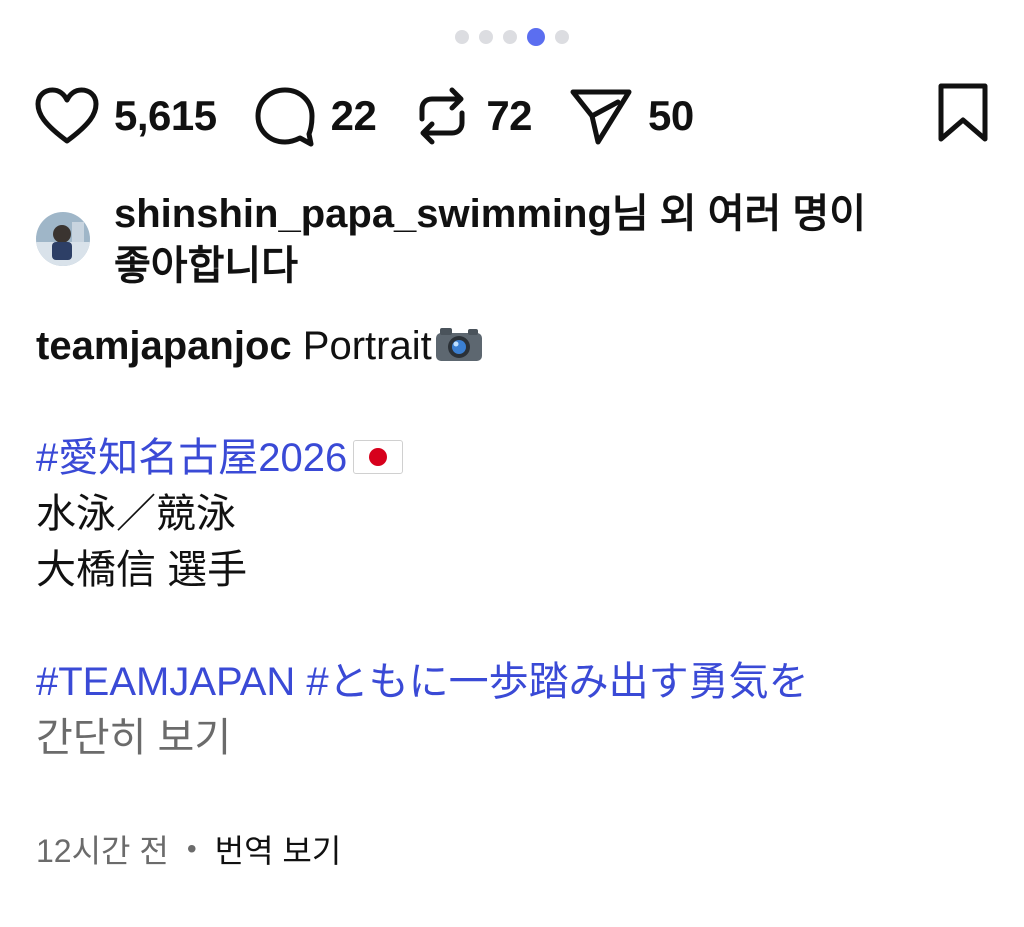 This screenshot has height=927, width=1024. I want to click on carousel-dot-active, so click(536, 37).